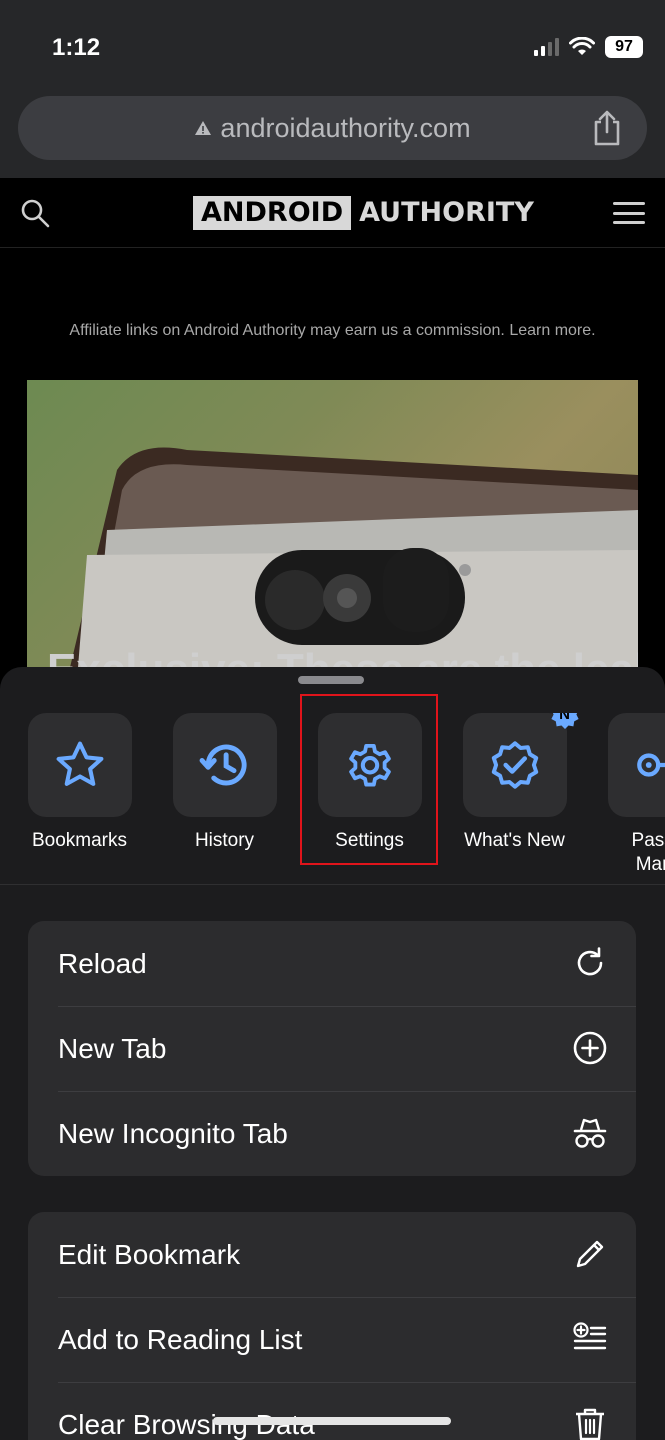  I want to click on history-icon, so click(223, 765).